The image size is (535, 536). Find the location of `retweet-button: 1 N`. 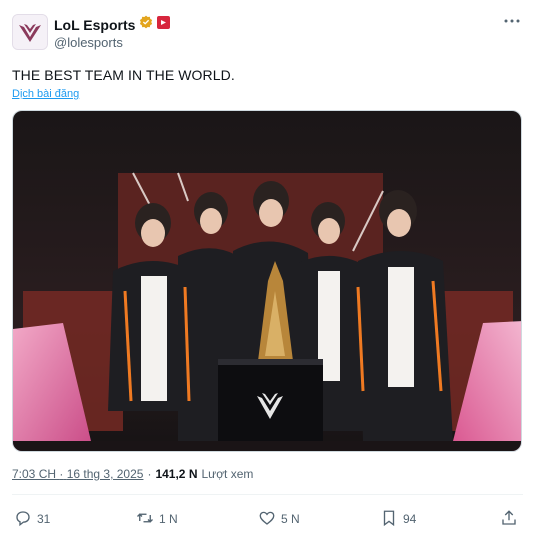

retweet-button: 1 N is located at coordinates (157, 519).